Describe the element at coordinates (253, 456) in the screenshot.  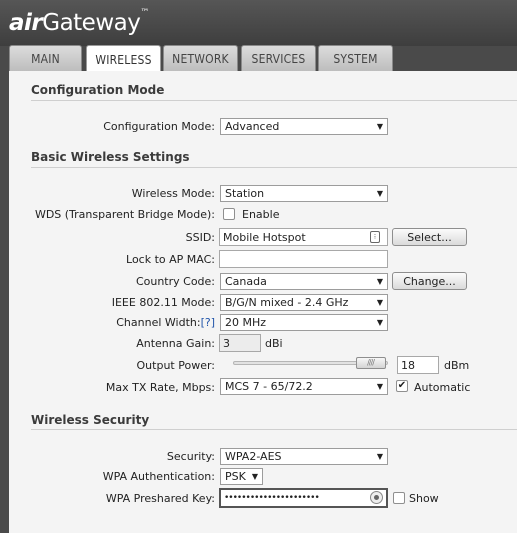
I see `security-value: WPA2-AES` at that location.